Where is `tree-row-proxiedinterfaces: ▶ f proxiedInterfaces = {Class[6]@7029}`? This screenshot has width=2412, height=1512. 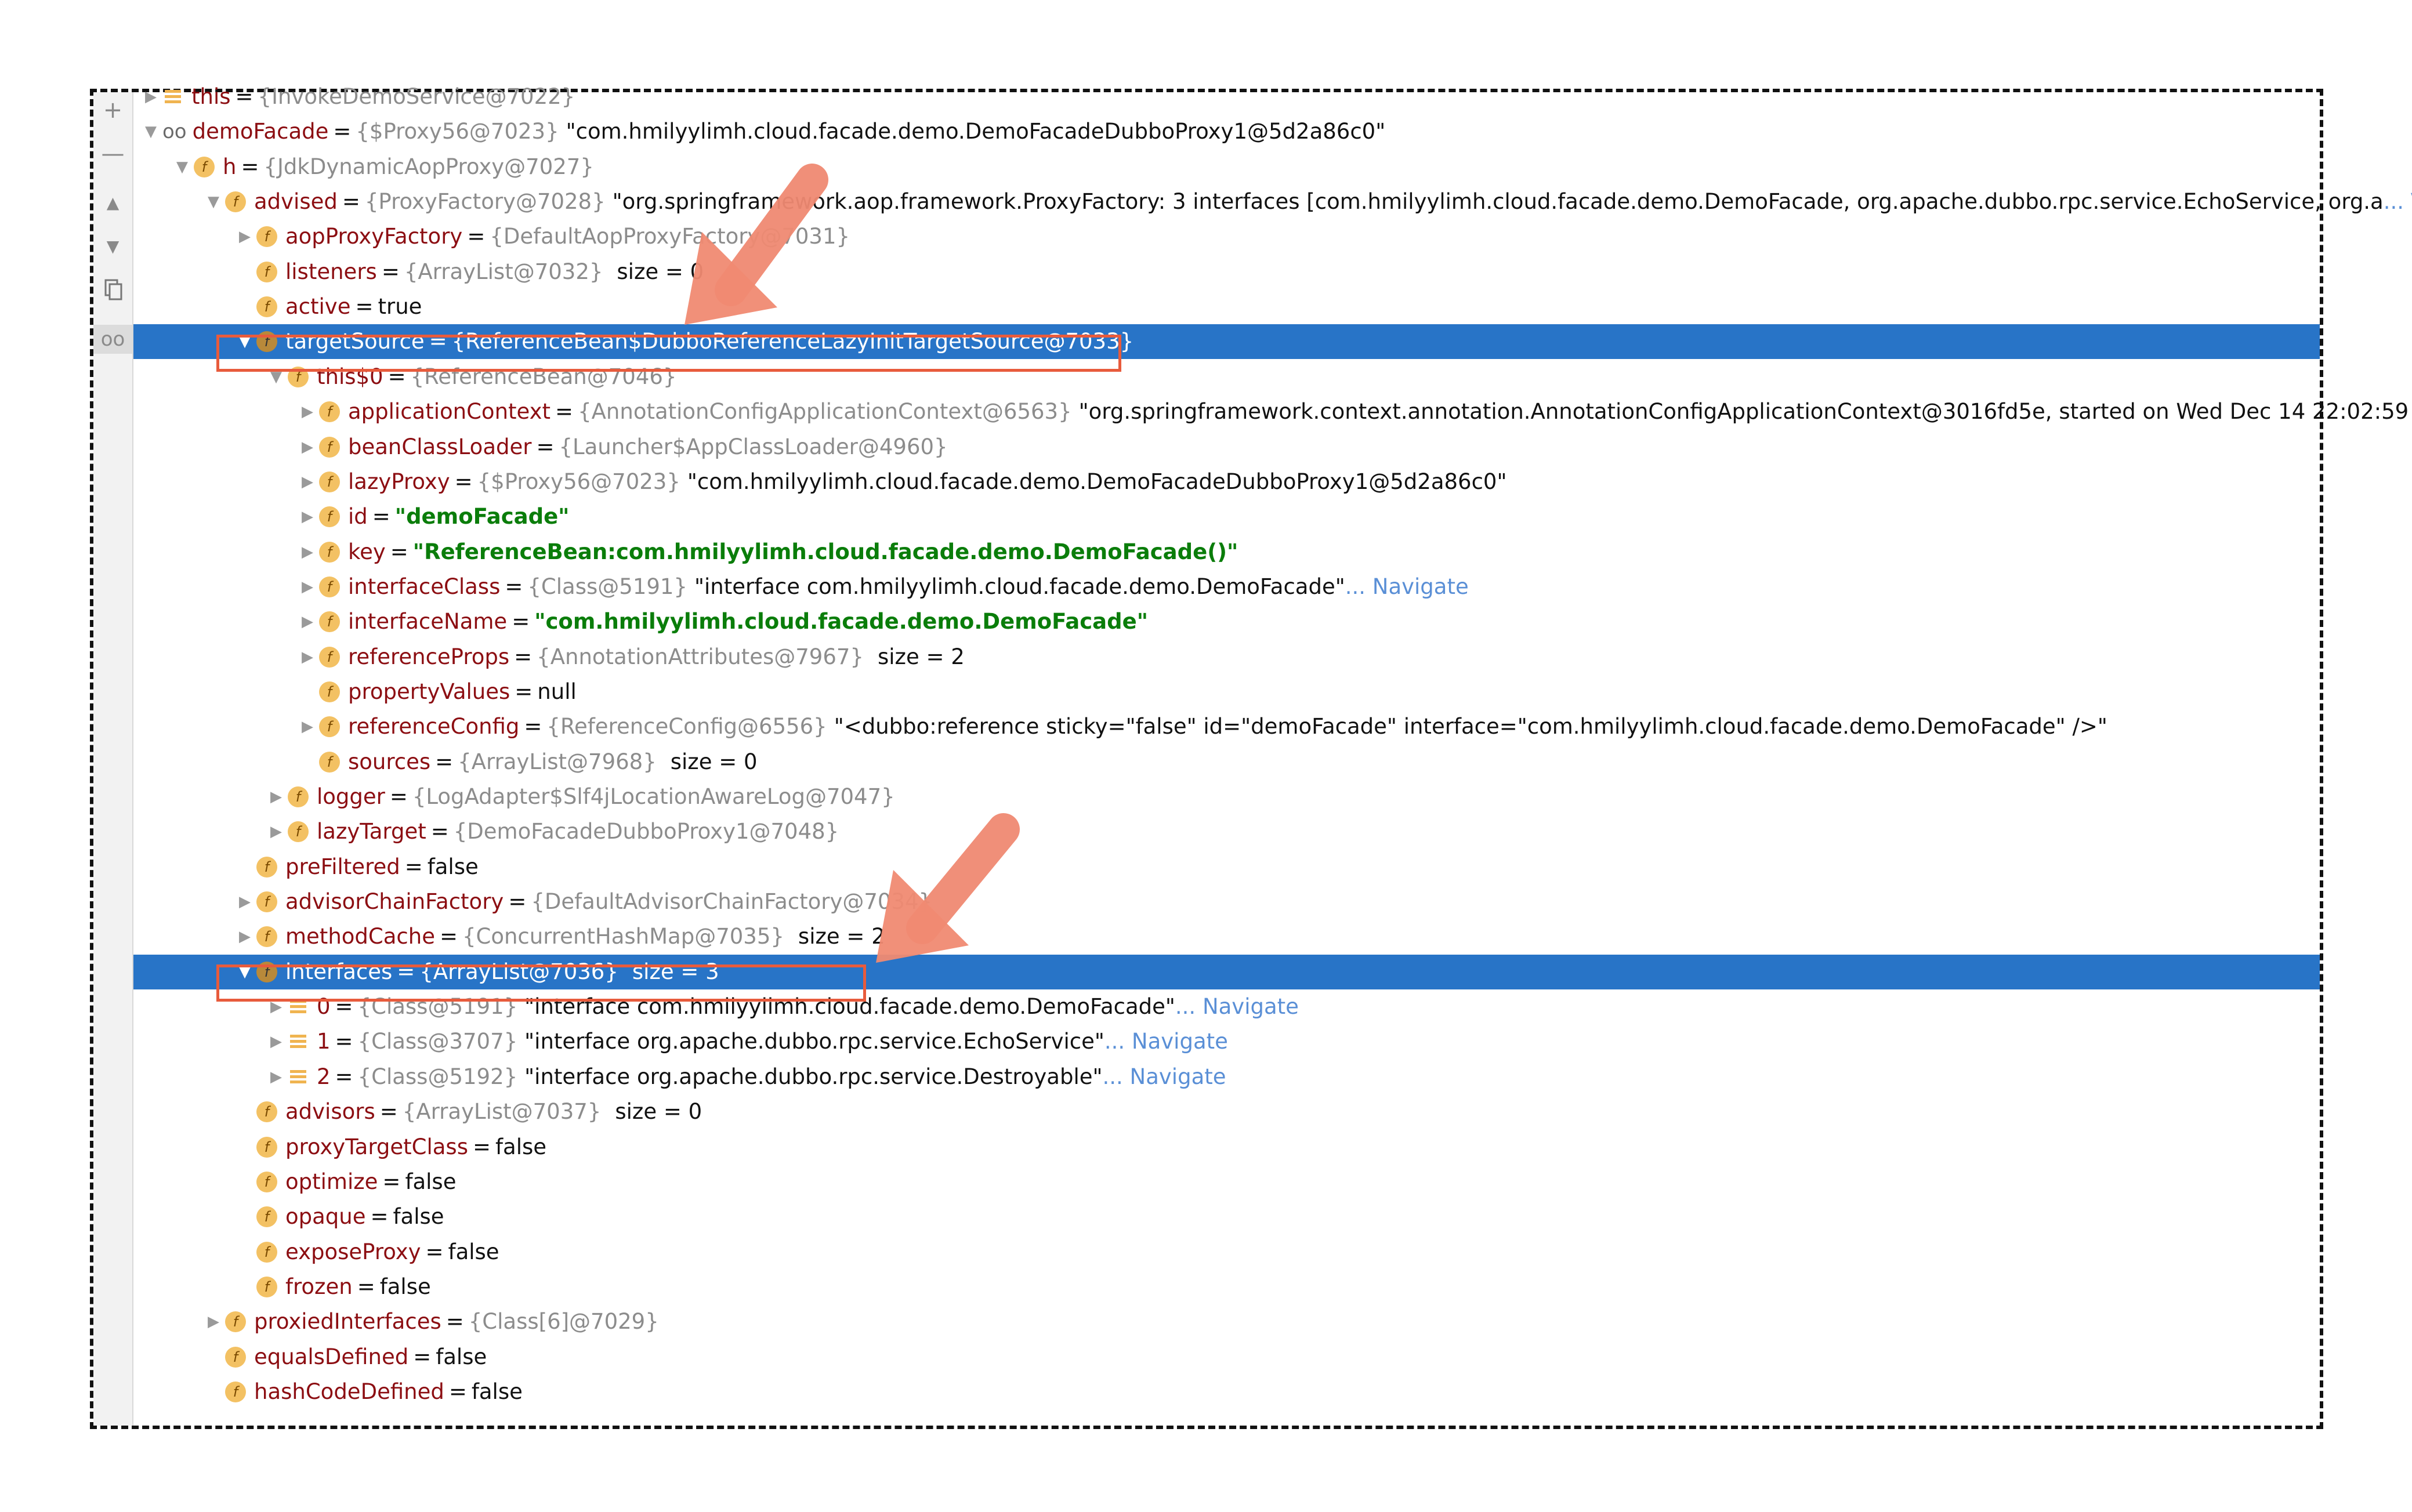 tree-row-proxiedinterfaces: ▶ f proxiedInterfaces = {Class[6]@7029} is located at coordinates (1226, 1322).